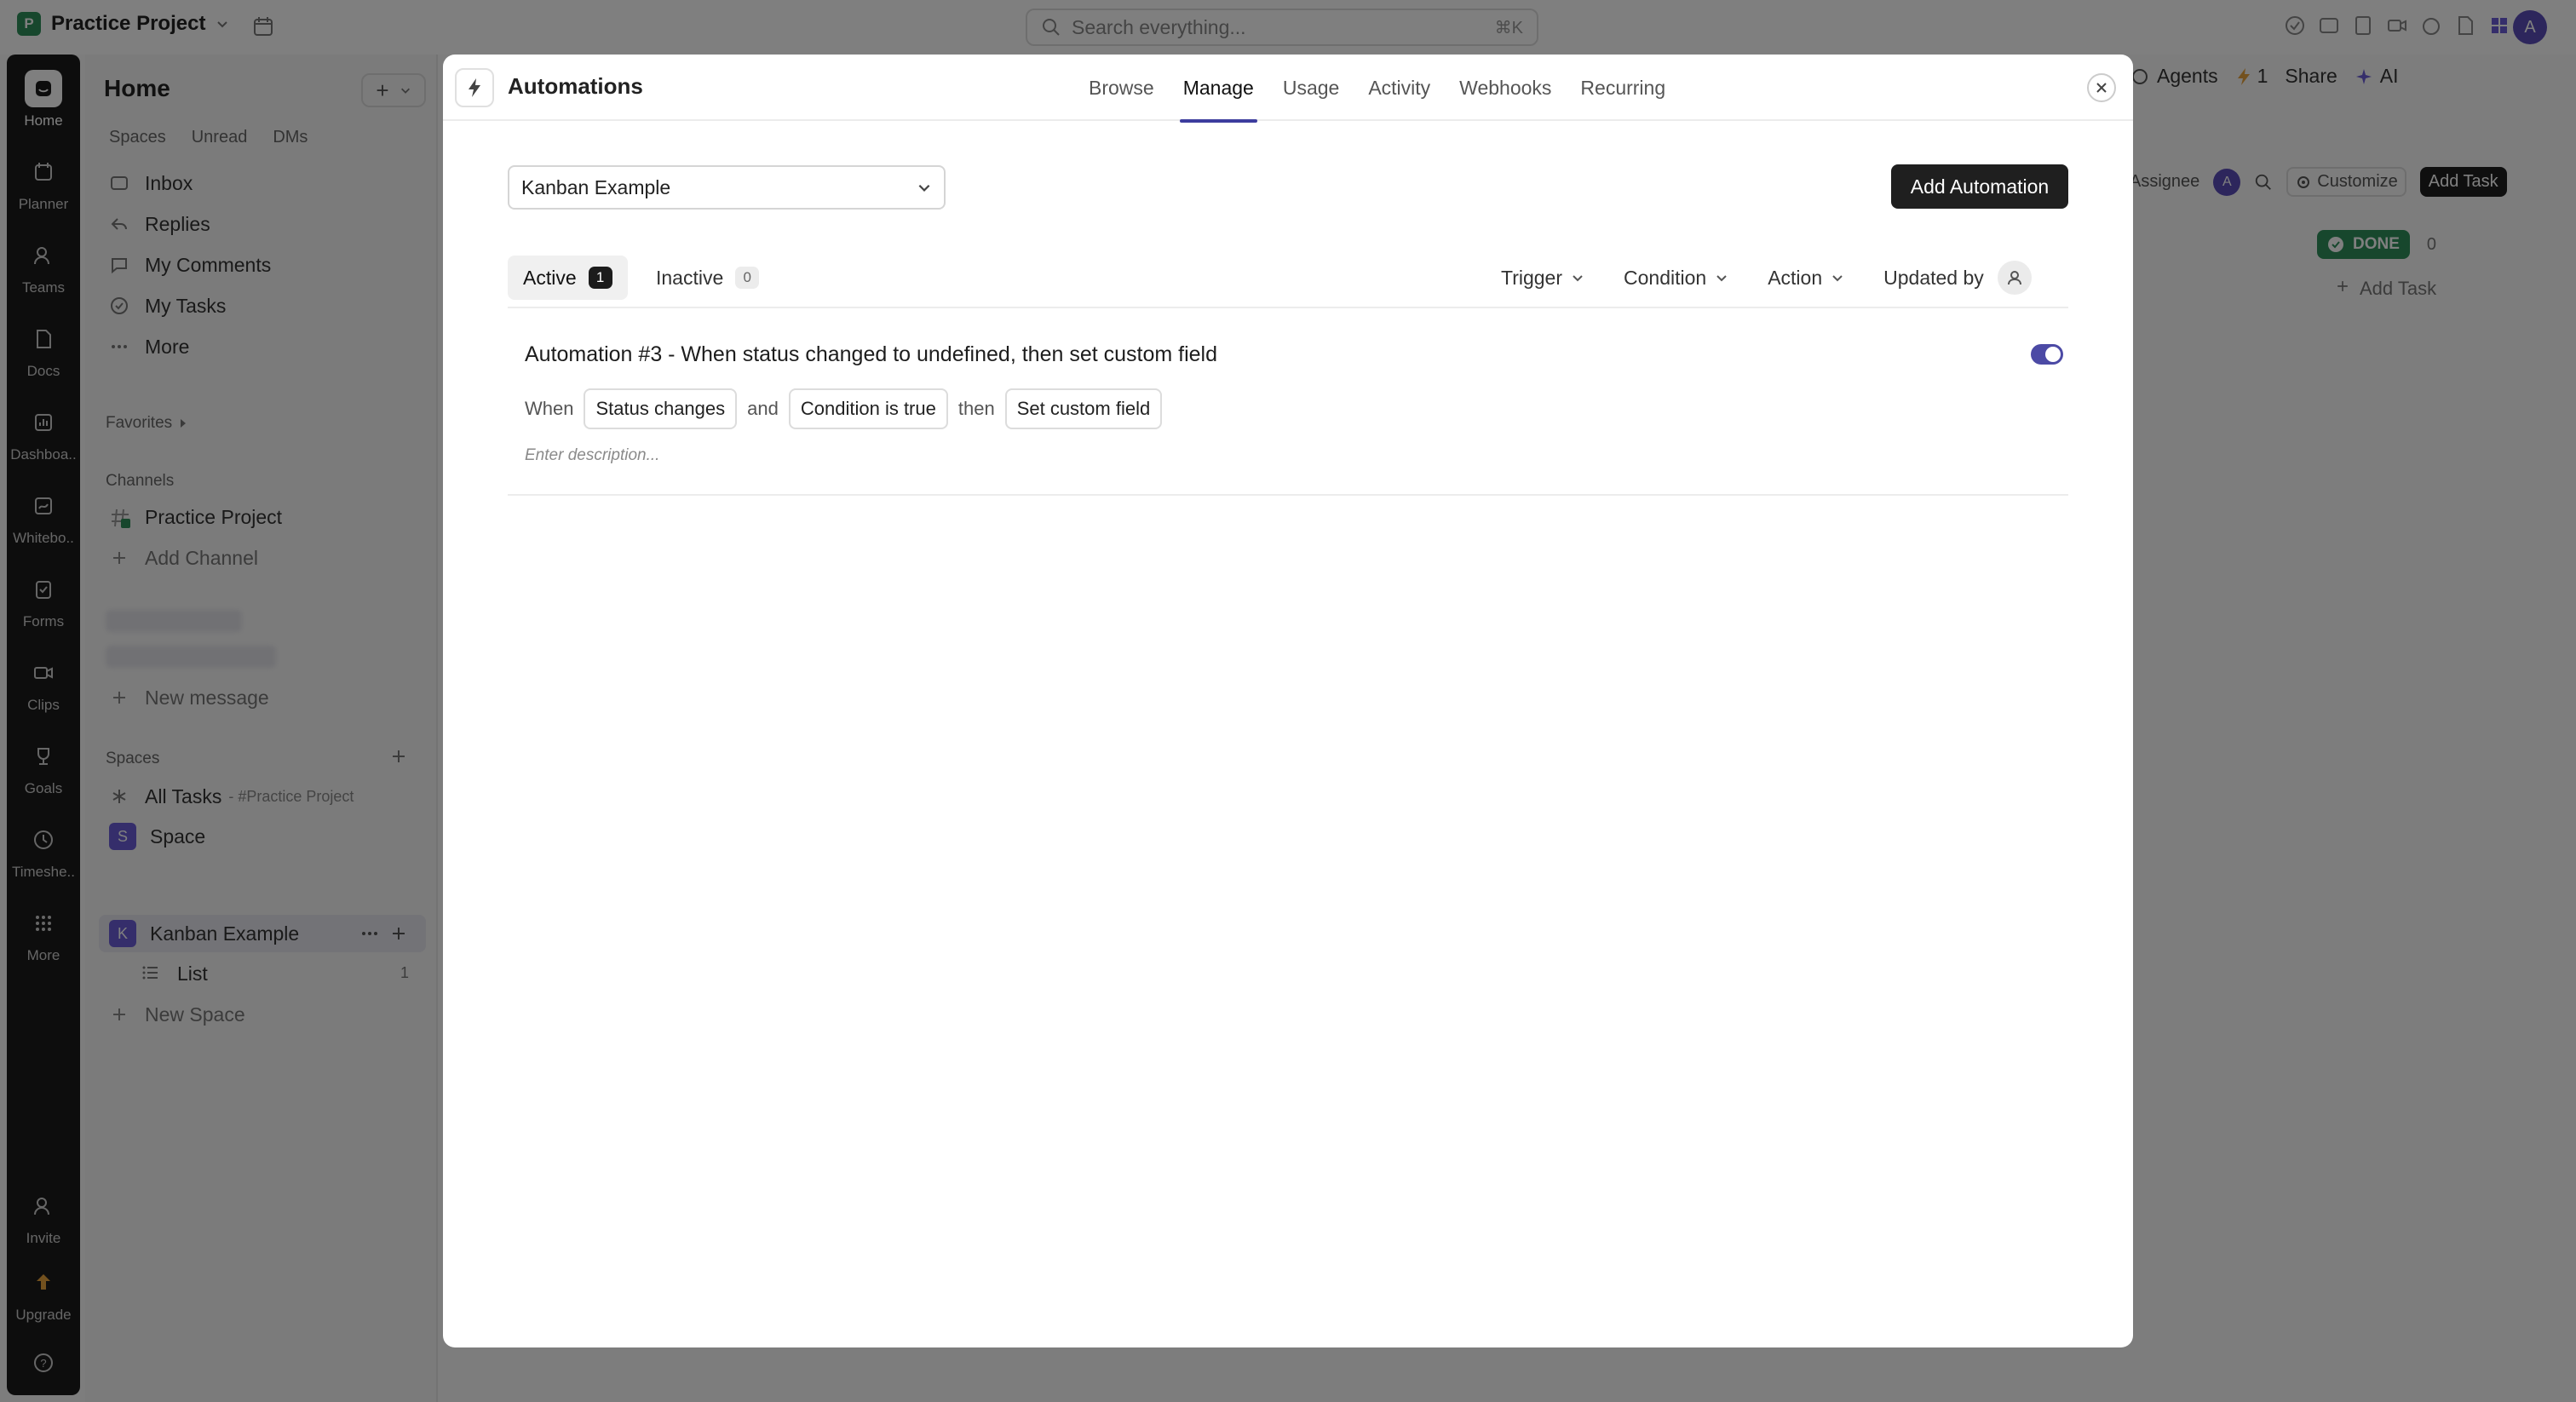  What do you see at coordinates (661, 408) in the screenshot?
I see `trigger-chip: Status changes` at bounding box center [661, 408].